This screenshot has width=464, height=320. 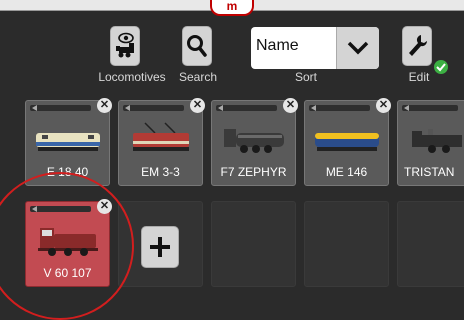 I want to click on loco-name: EM 3-3, so click(x=160, y=172).